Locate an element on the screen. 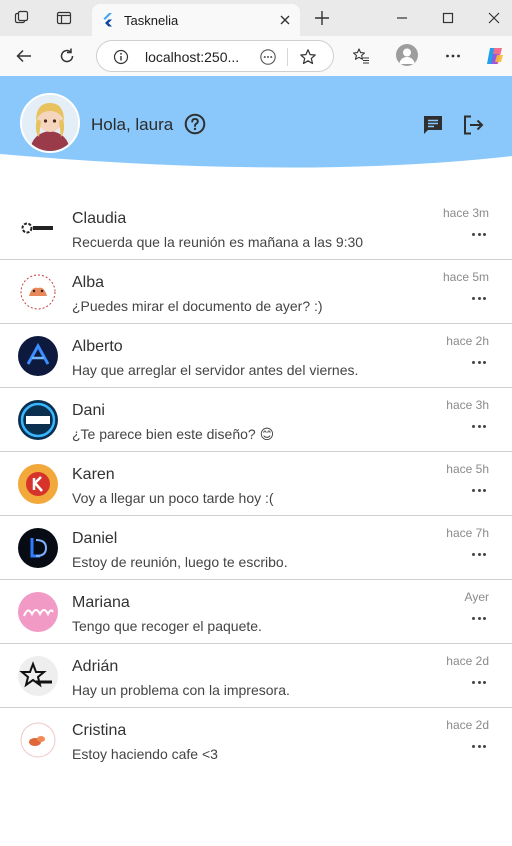  help-icon is located at coordinates (195, 124).